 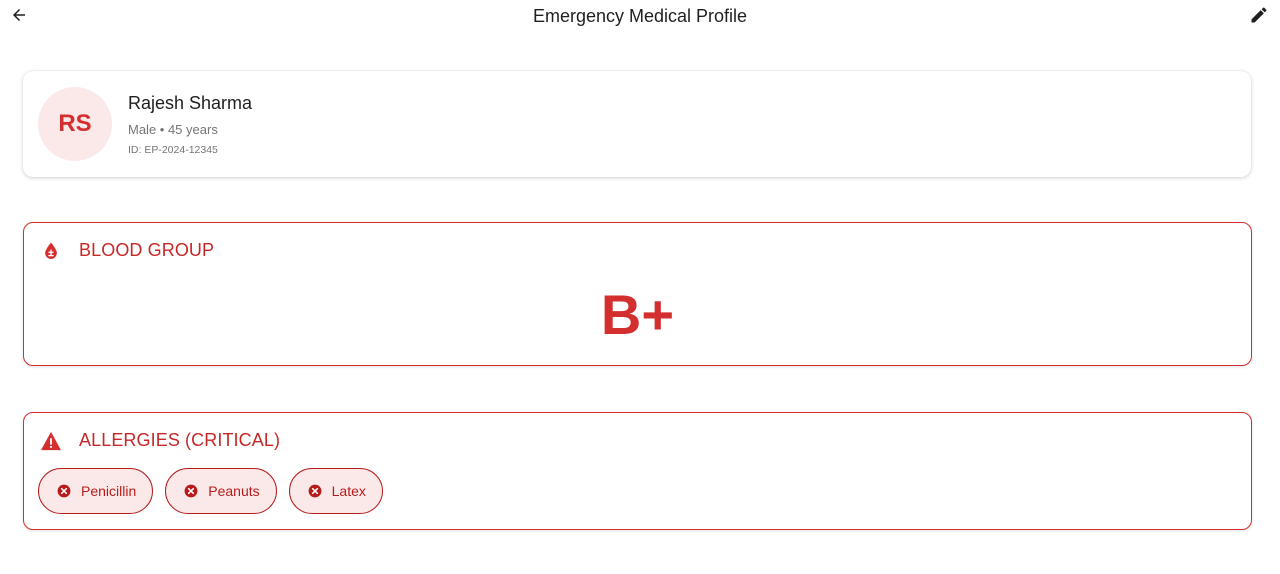 I want to click on edit-button, so click(x=1259, y=17).